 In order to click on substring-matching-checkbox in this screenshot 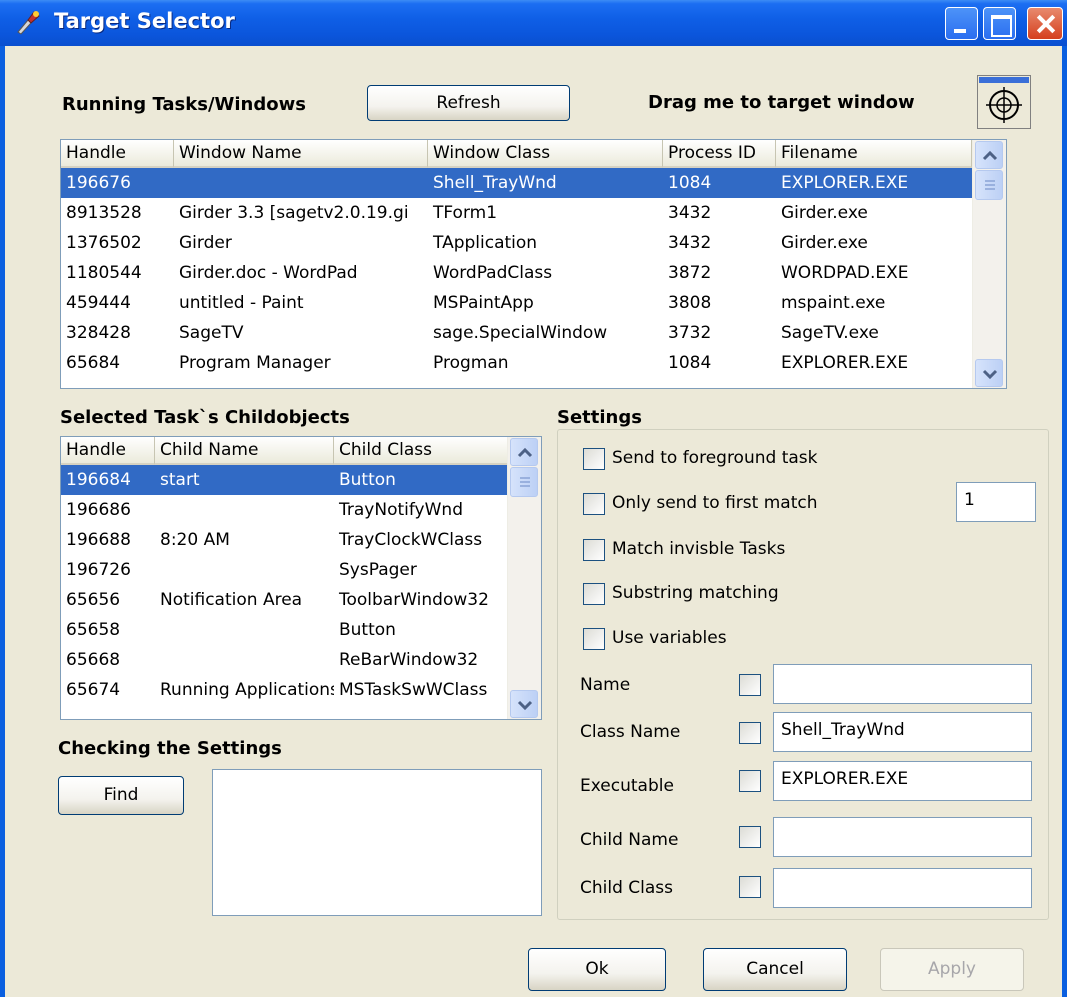, I will do `click(594, 594)`.